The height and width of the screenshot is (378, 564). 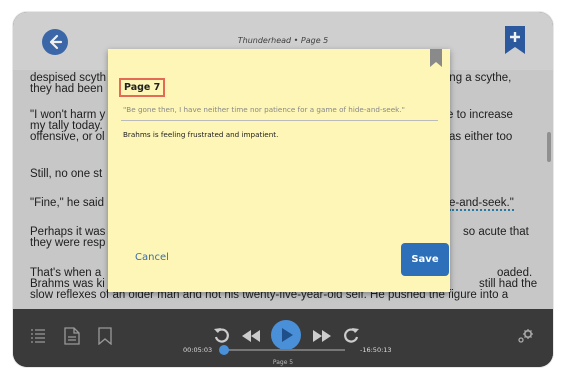 What do you see at coordinates (142, 87) in the screenshot?
I see `page-label: Page 7` at bounding box center [142, 87].